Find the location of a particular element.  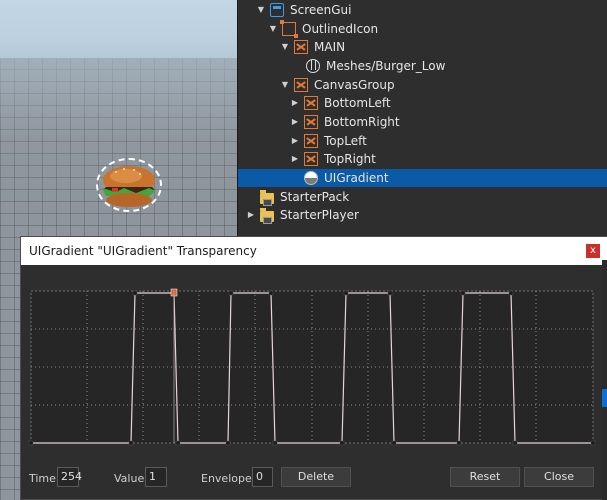

burger-model is located at coordinates (129, 186).